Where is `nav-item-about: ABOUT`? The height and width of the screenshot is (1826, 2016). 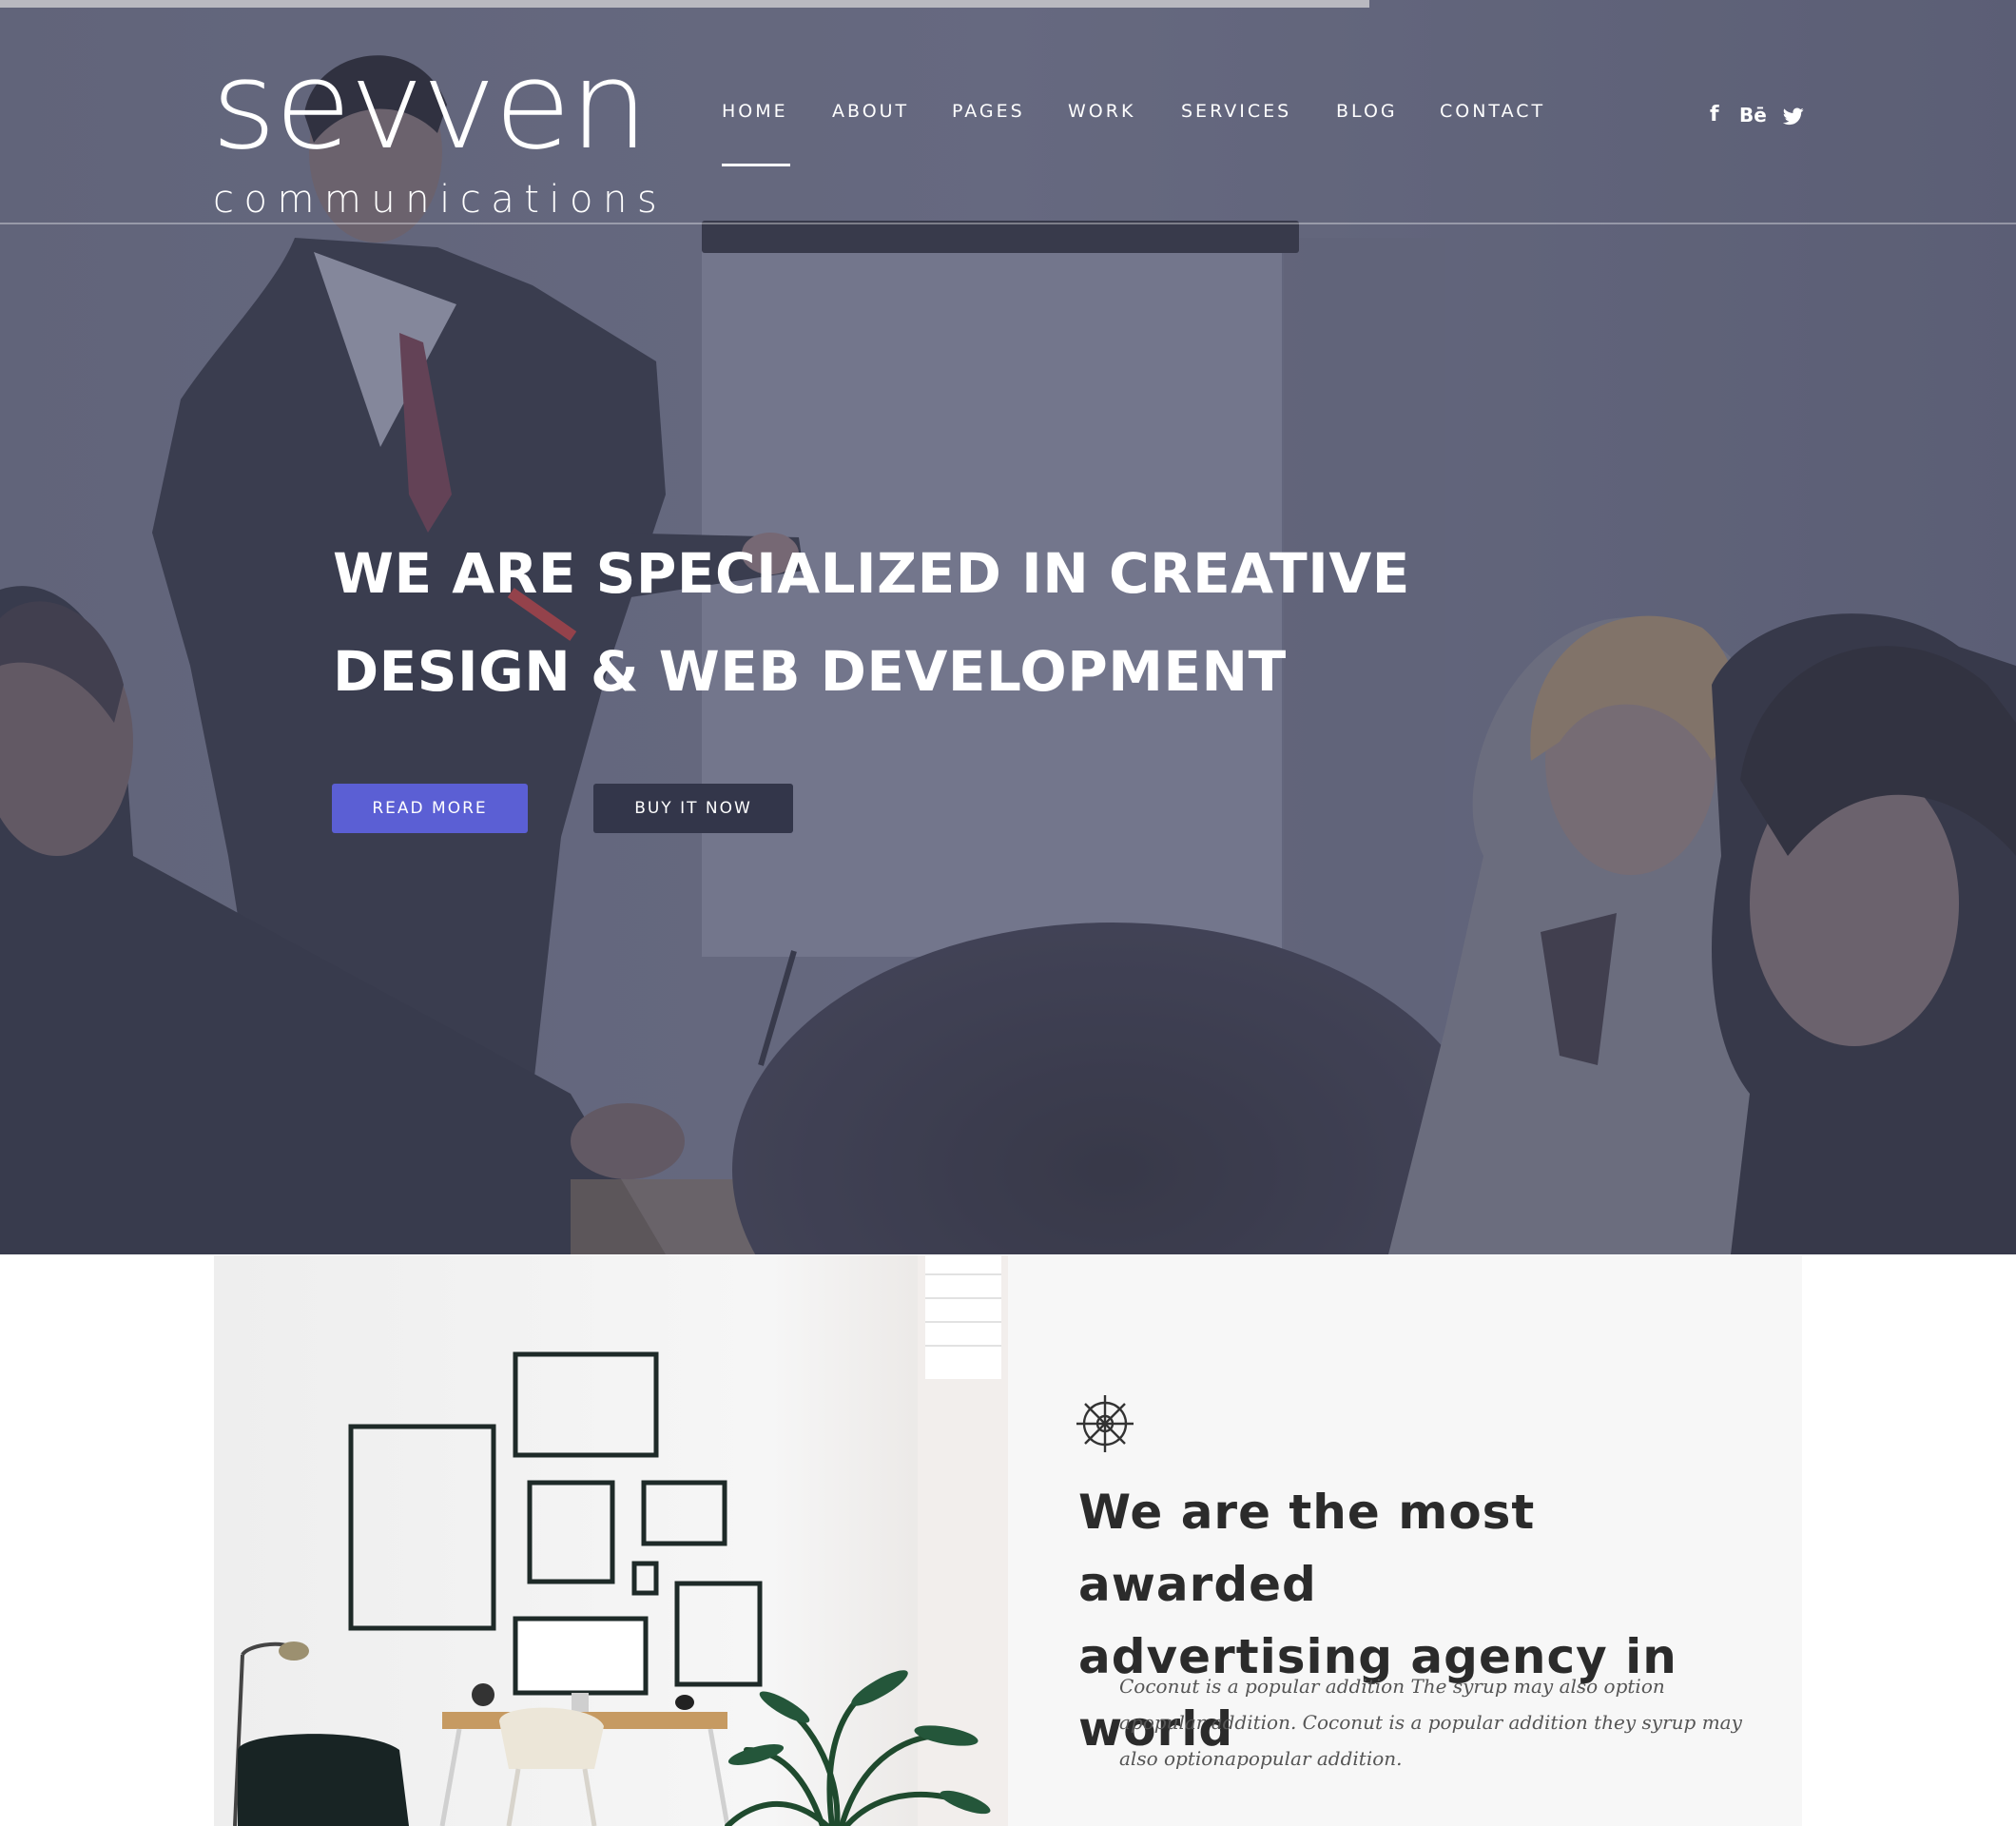
nav-item-about: ABOUT is located at coordinates (870, 111).